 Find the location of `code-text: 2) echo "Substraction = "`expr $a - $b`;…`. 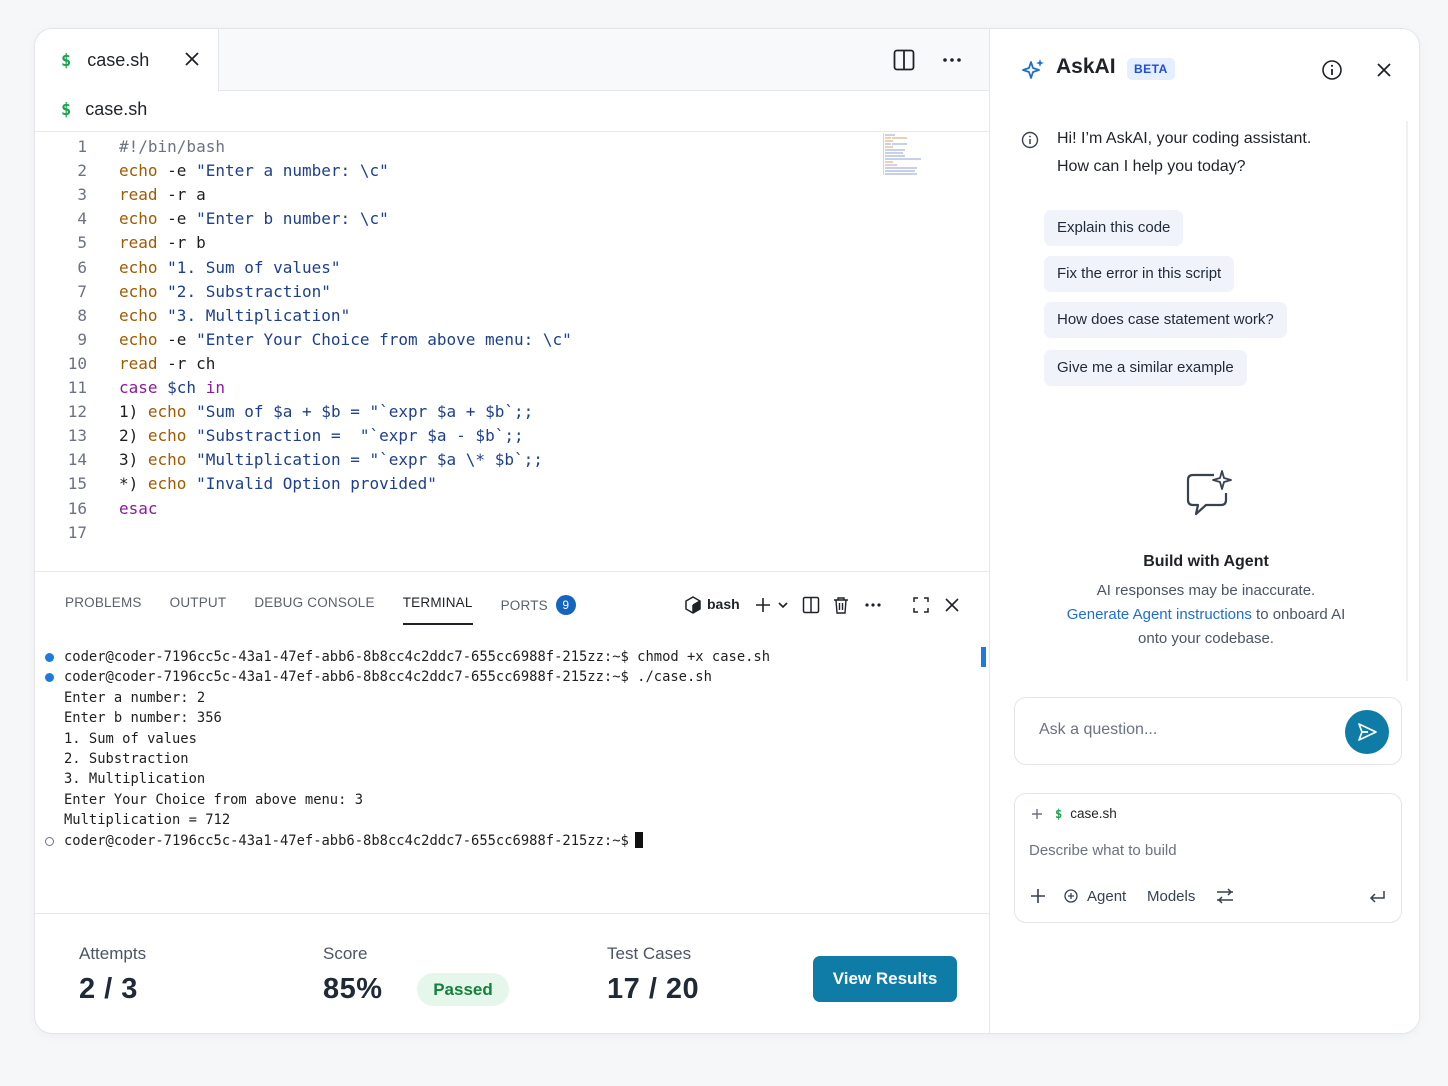

code-text: 2) echo "Substraction = "`expr $a - $b`;… is located at coordinates (321, 436).